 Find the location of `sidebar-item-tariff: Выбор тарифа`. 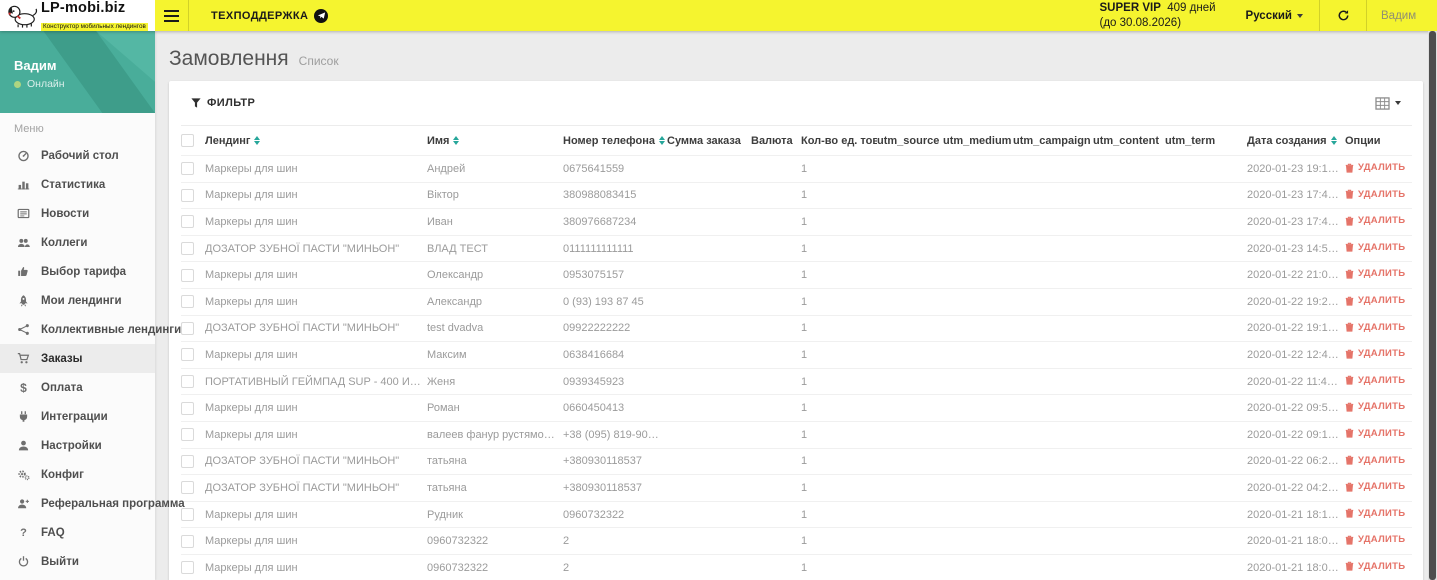

sidebar-item-tariff: Выбор тарифа is located at coordinates (77, 271).